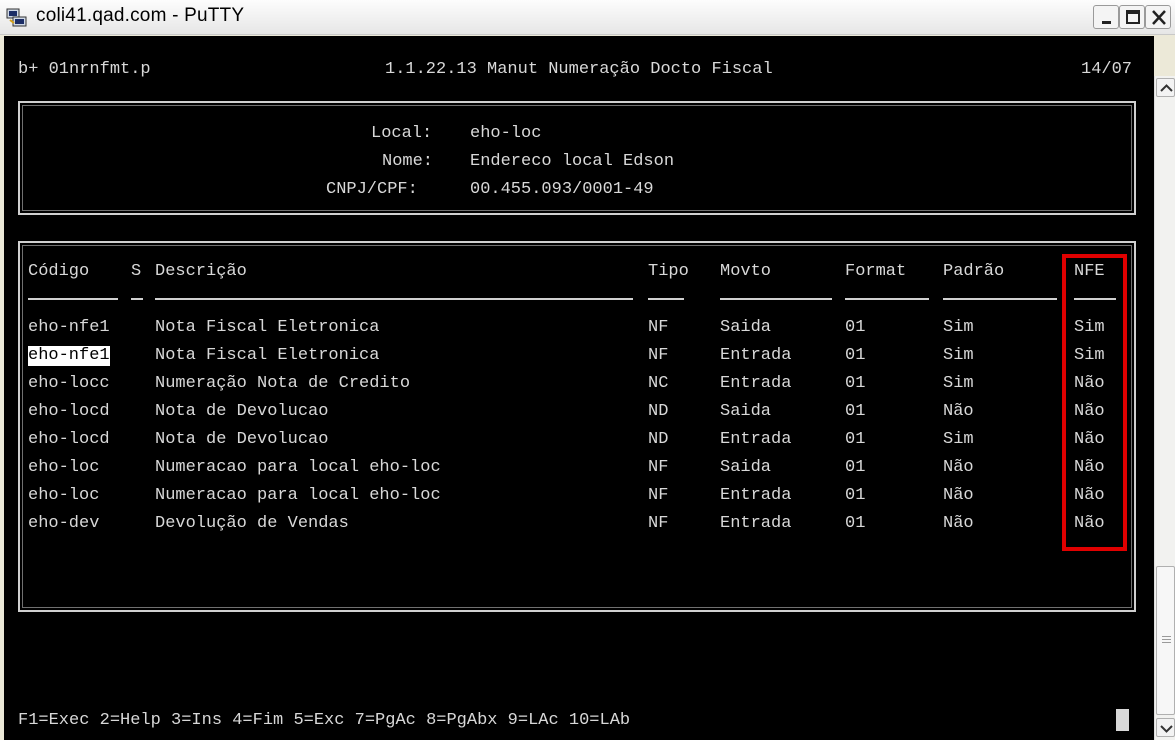  What do you see at coordinates (506, 133) in the screenshot?
I see `local-value: eho-loc` at bounding box center [506, 133].